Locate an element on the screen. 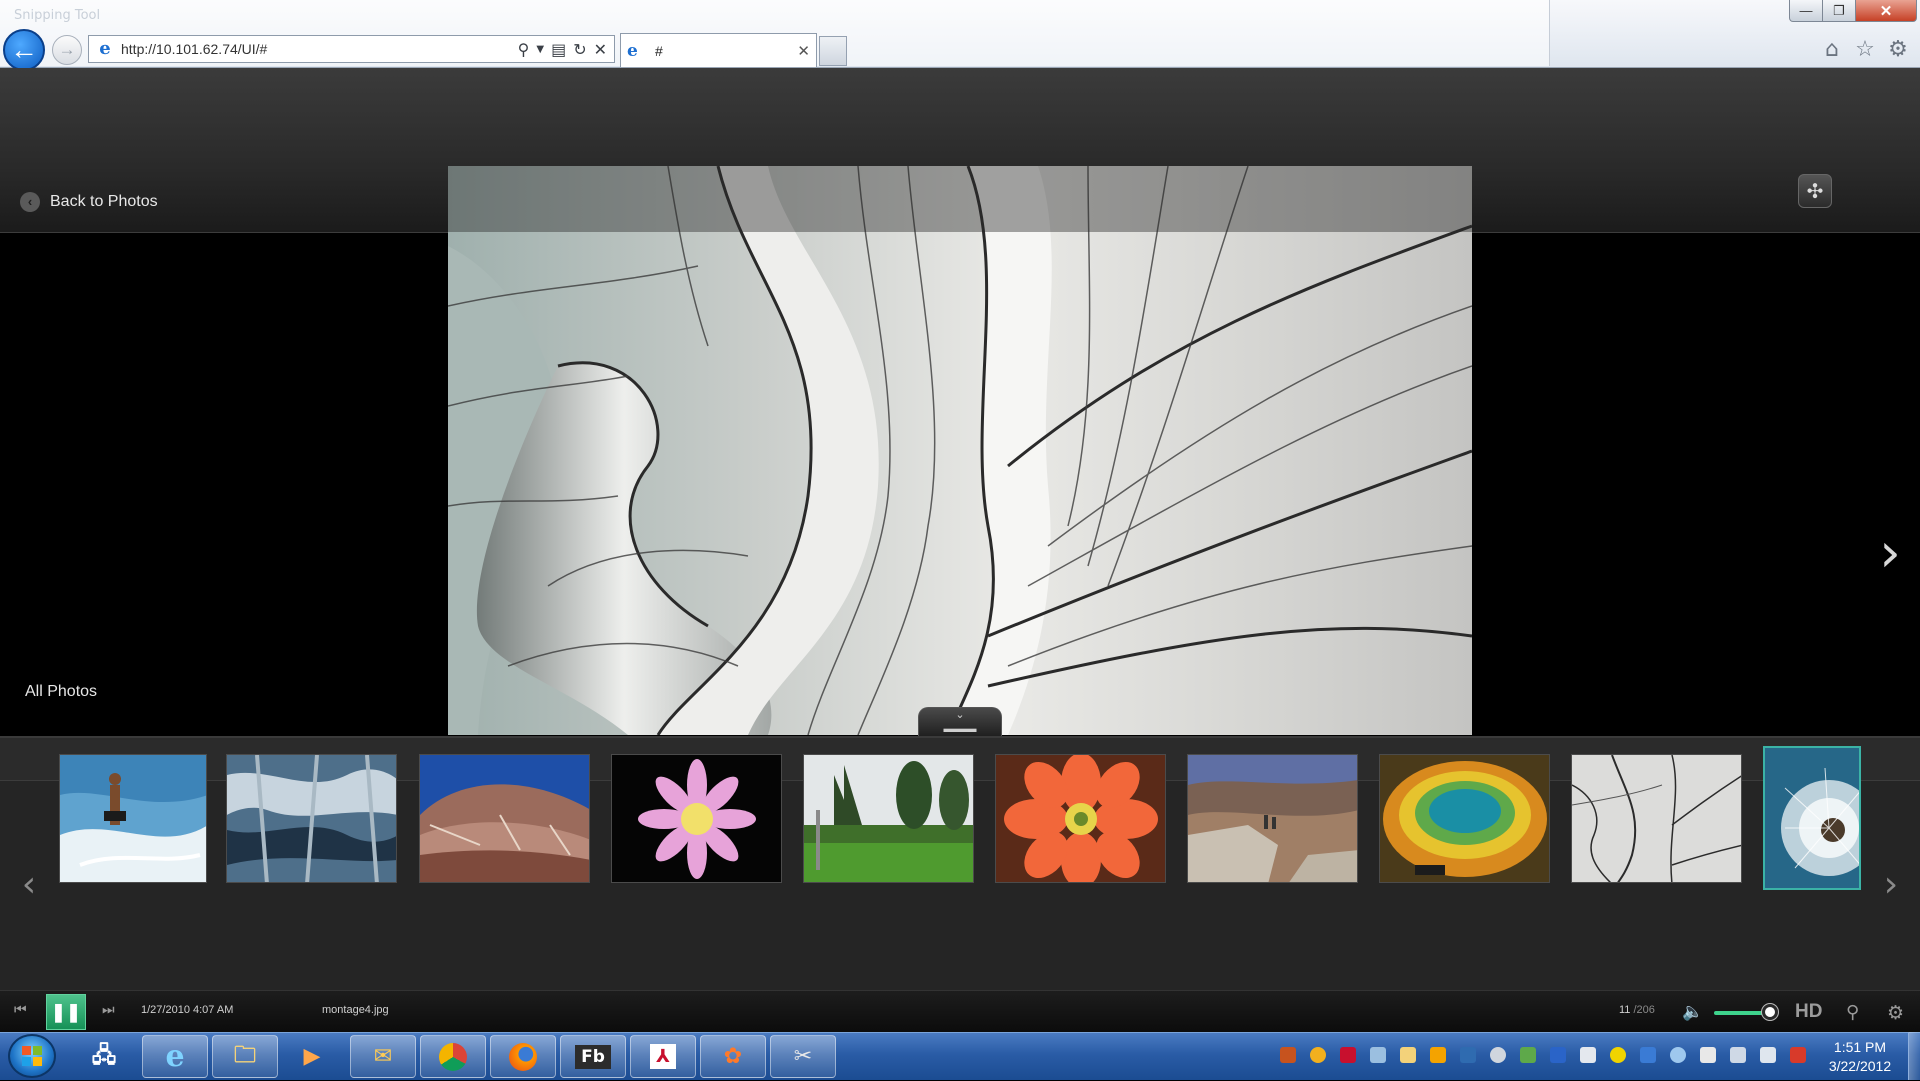 This screenshot has height=1081, width=1920. taskbar-adobe-reader: ⅄ is located at coordinates (663, 1056).